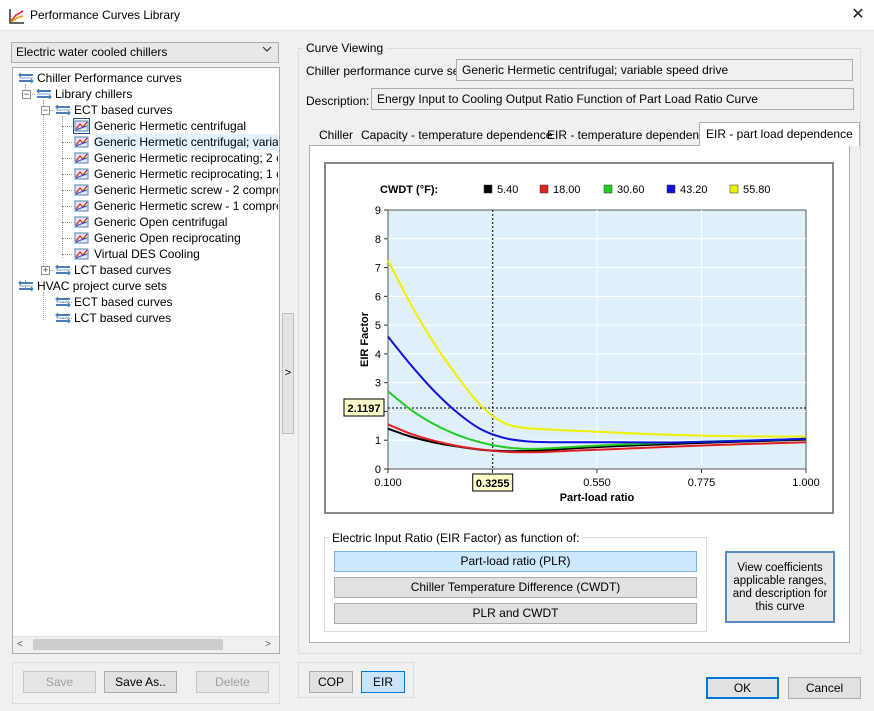 The height and width of the screenshot is (711, 874). I want to click on legend-label-18.00: 18.00, so click(567, 190).